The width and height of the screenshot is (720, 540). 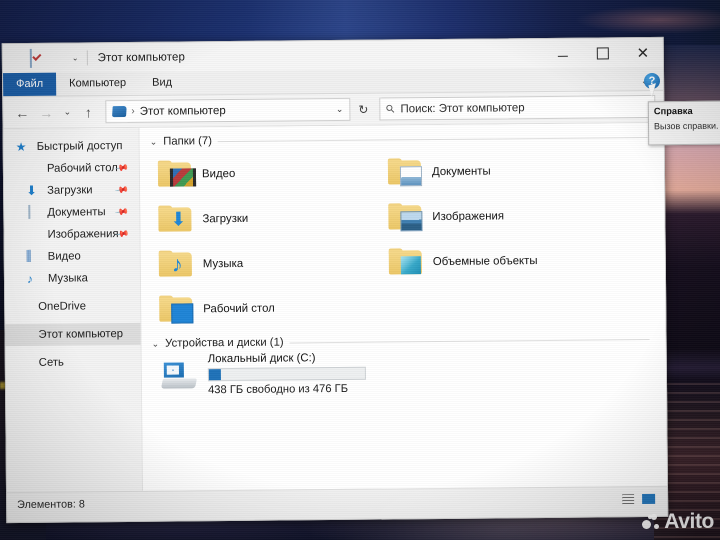 I want to click on folder-pictures-icon, so click(x=405, y=217).